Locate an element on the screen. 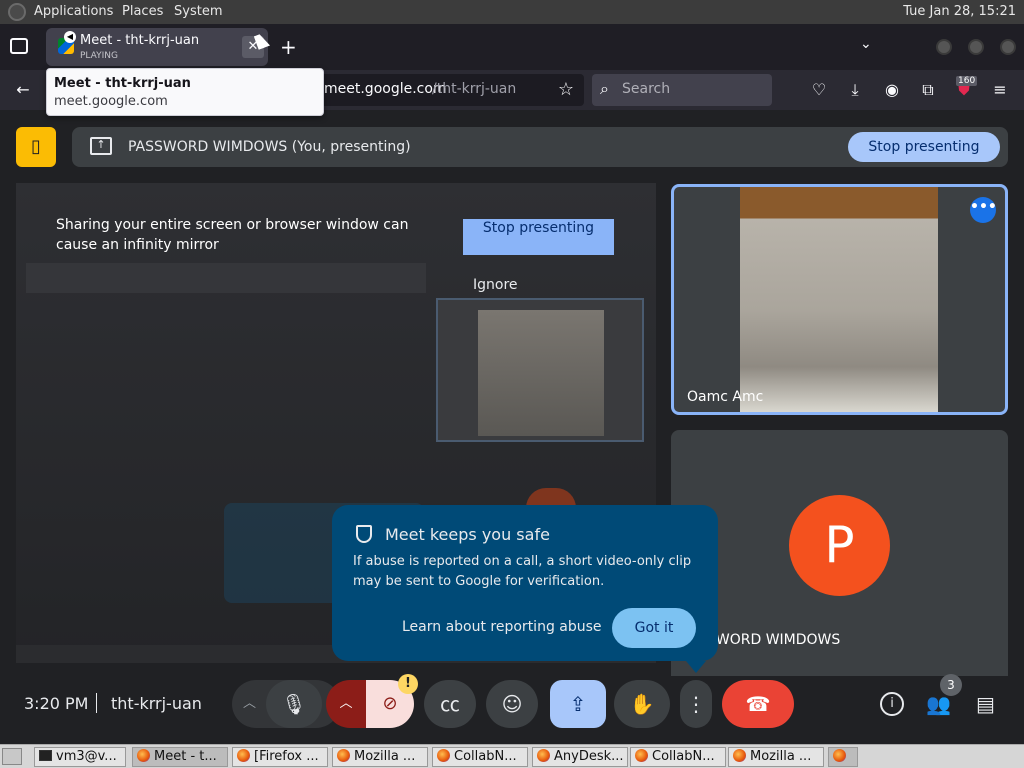  learn-about-reporting-abuse-link: Learn about reporting abuse is located at coordinates (502, 627).